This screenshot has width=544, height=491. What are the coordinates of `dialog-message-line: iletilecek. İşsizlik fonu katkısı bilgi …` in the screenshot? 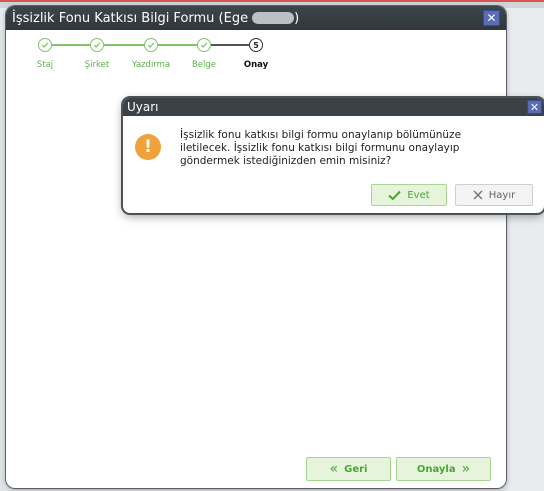 It's located at (320, 148).